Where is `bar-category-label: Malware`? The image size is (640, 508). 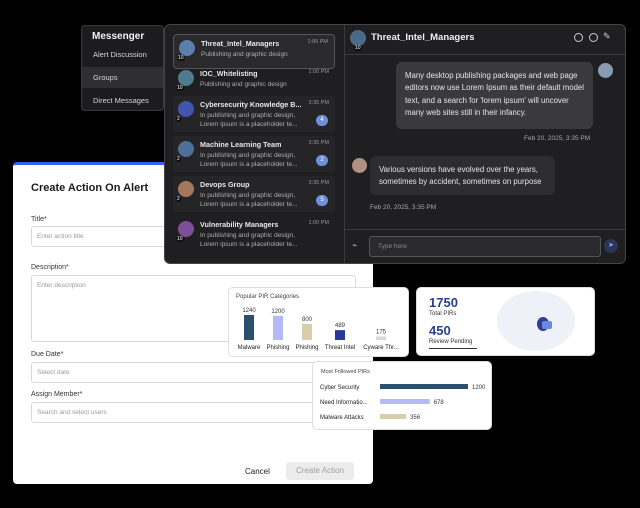
bar-category-label: Malware is located at coordinates (249, 348).